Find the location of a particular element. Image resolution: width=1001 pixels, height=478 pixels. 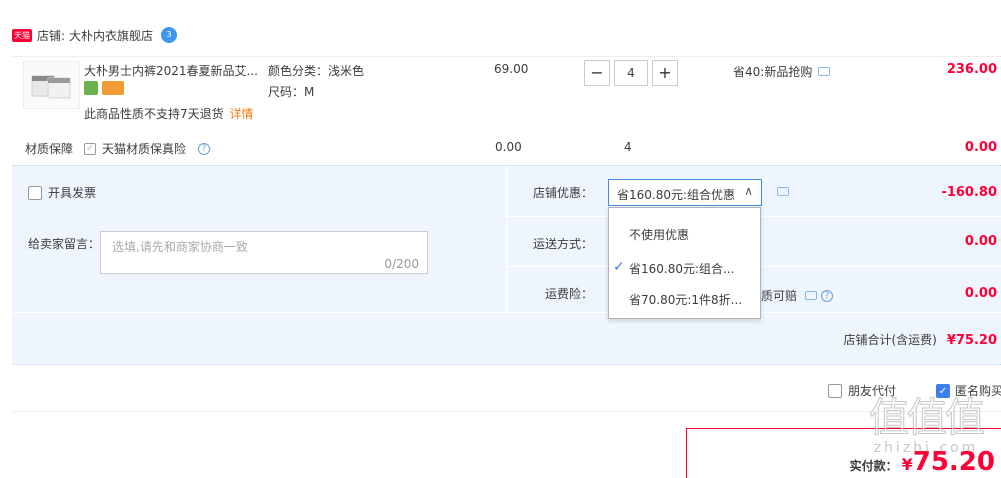

shipping-amount: 0.00 is located at coordinates (980, 241).